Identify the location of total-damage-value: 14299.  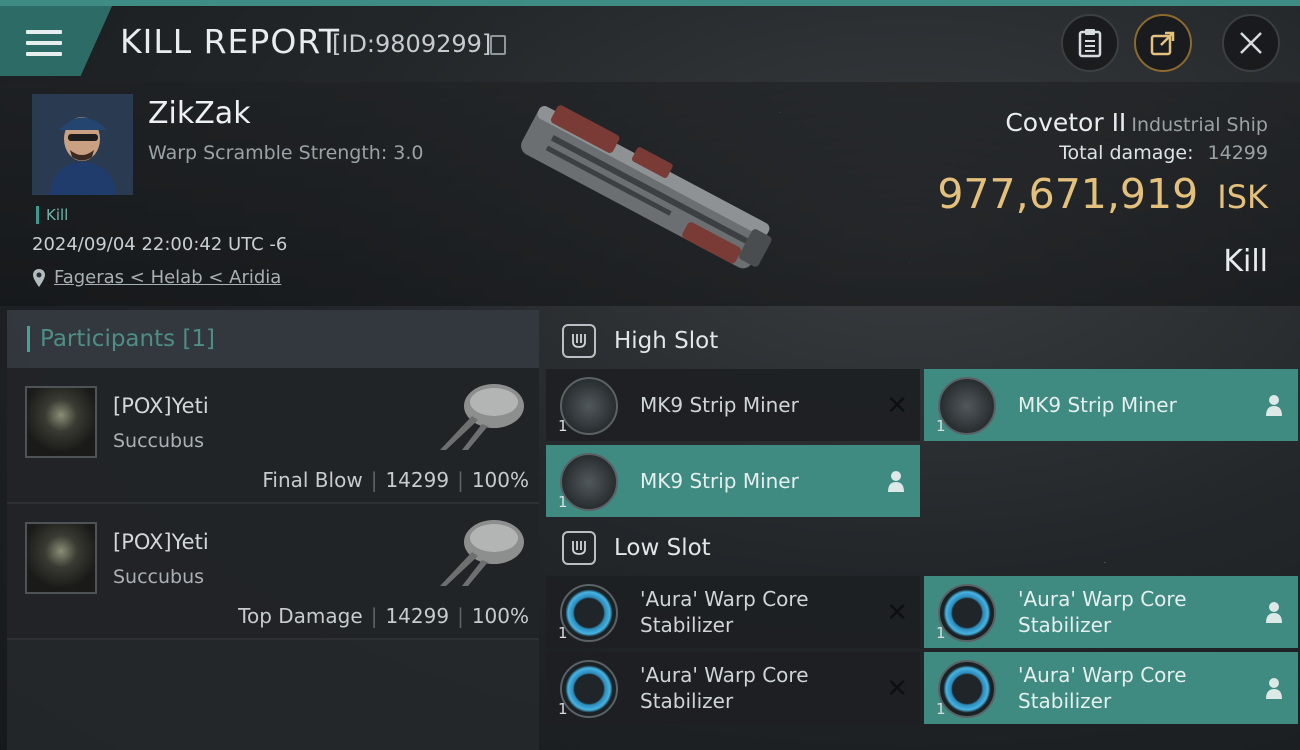
(1237, 153).